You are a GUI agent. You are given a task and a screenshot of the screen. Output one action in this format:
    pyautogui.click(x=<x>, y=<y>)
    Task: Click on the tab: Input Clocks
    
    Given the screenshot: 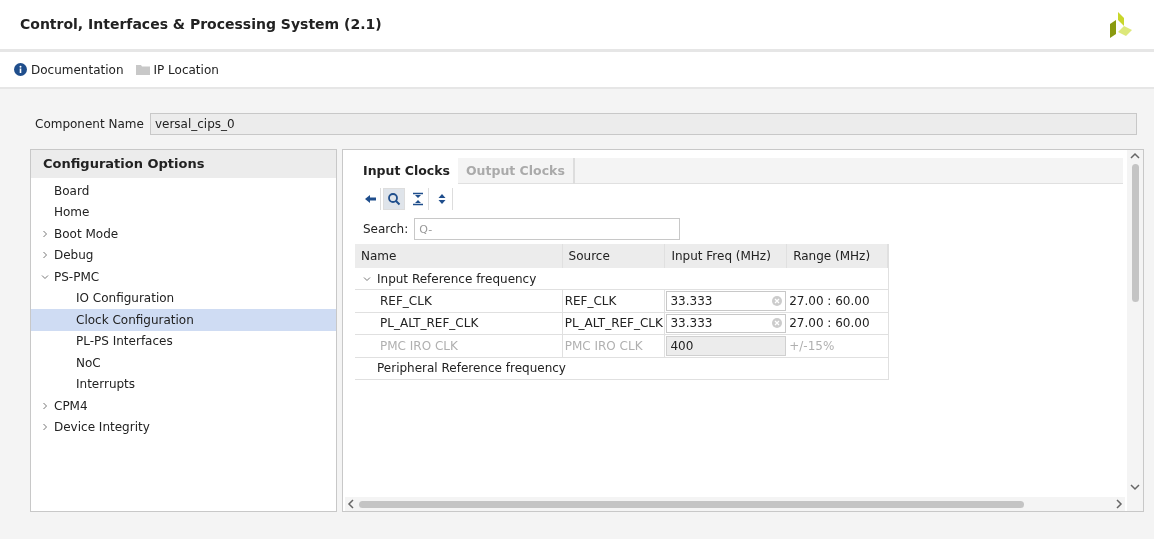 What is the action you would take?
    pyautogui.click(x=406, y=171)
    